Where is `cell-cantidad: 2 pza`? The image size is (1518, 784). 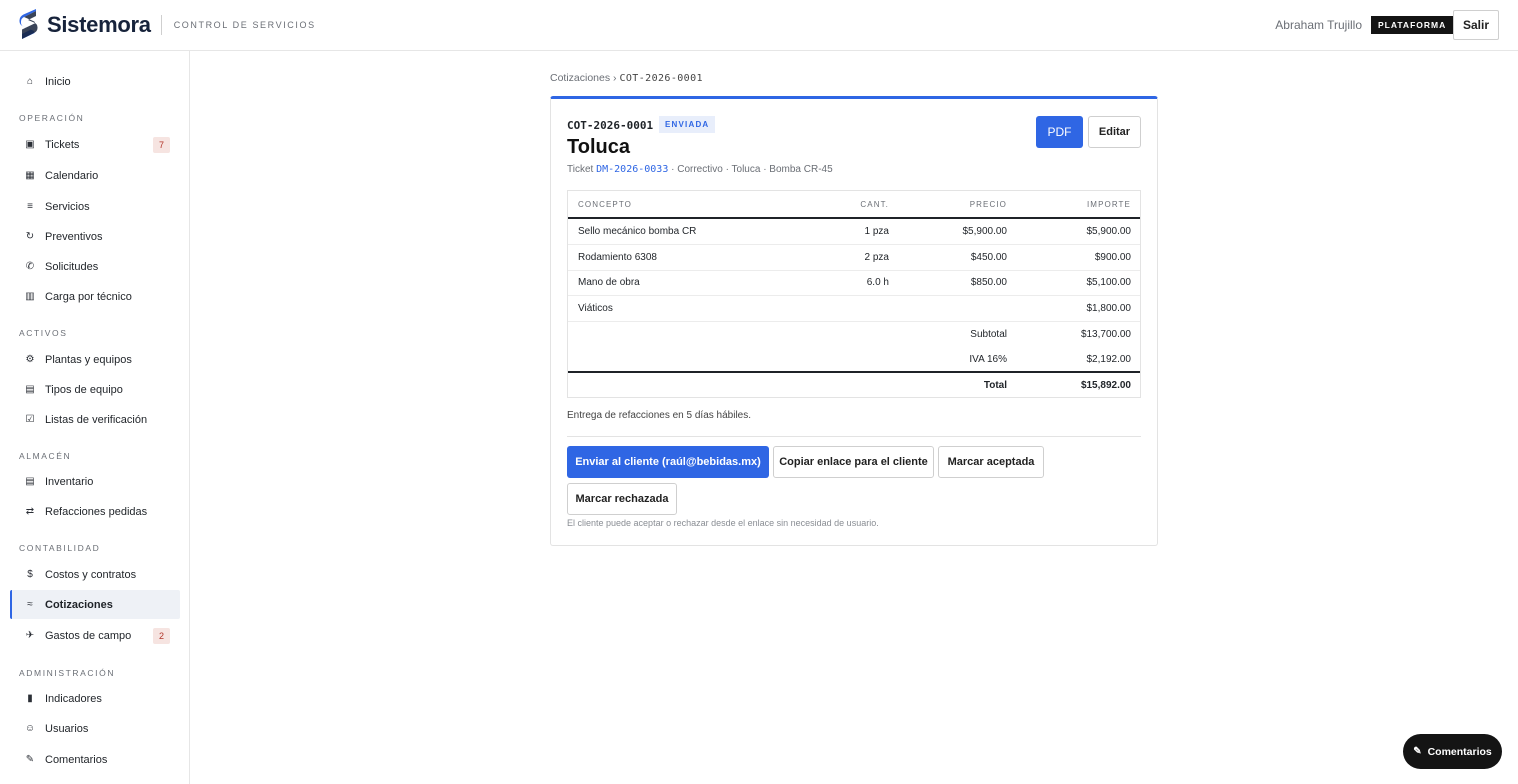 cell-cantidad: 2 pza is located at coordinates (876, 257).